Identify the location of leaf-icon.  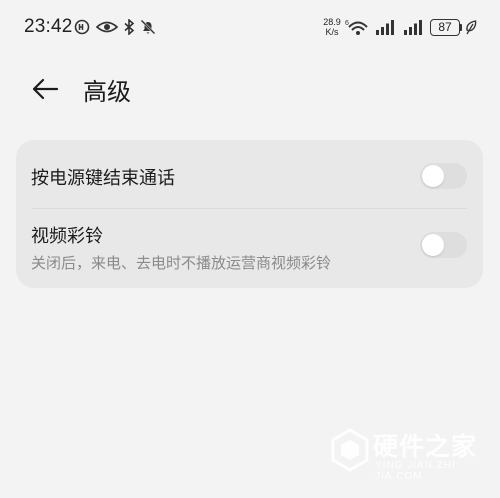
(471, 27).